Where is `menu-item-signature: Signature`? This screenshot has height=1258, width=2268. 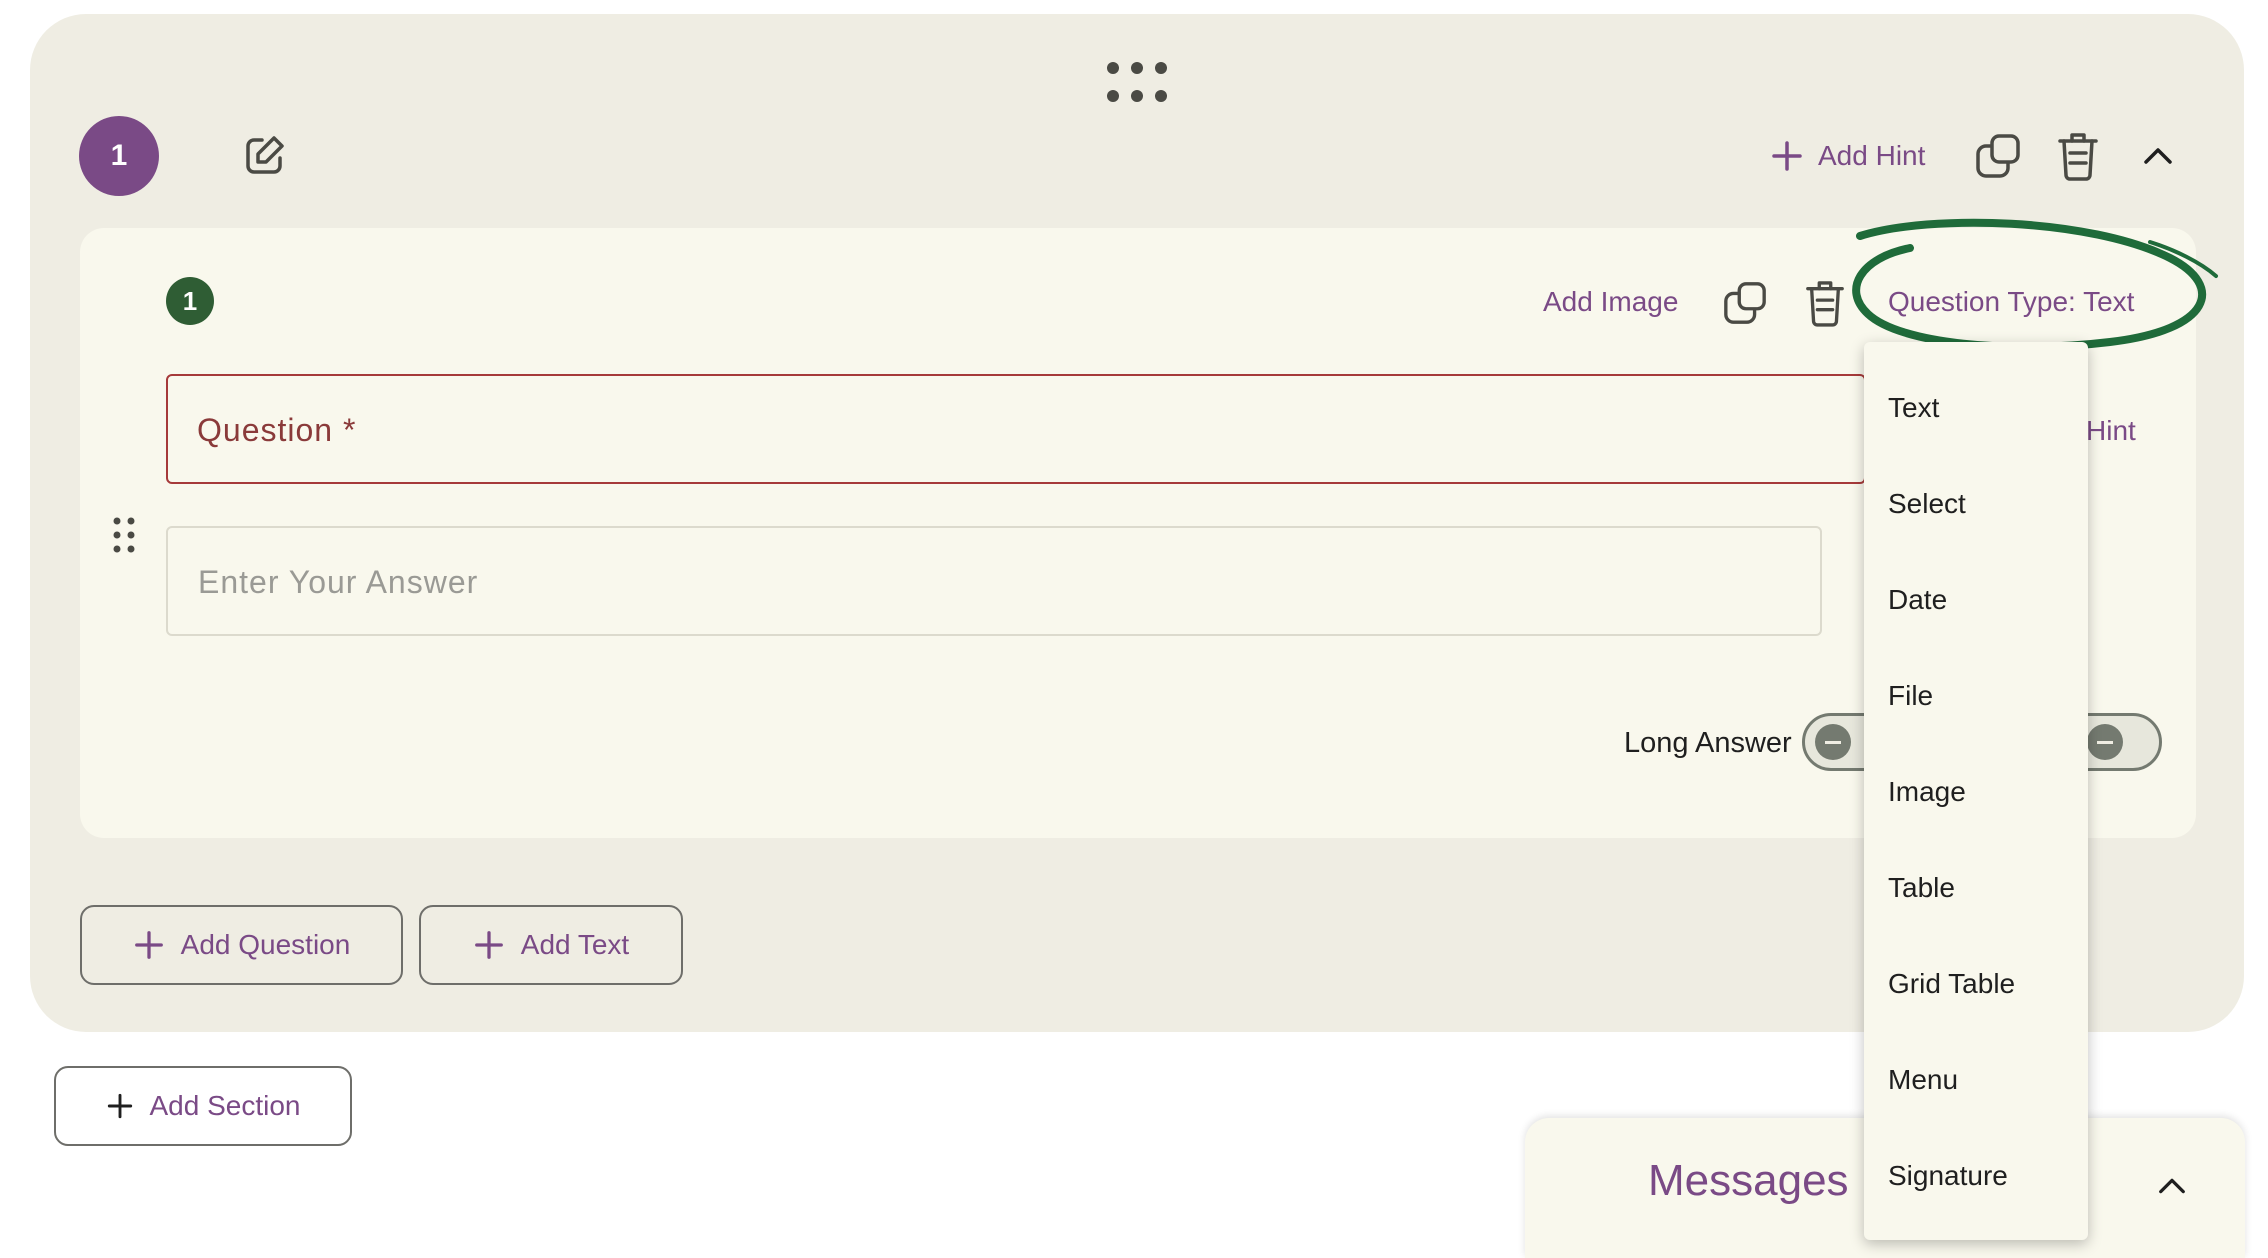 menu-item-signature: Signature is located at coordinates (1948, 1176).